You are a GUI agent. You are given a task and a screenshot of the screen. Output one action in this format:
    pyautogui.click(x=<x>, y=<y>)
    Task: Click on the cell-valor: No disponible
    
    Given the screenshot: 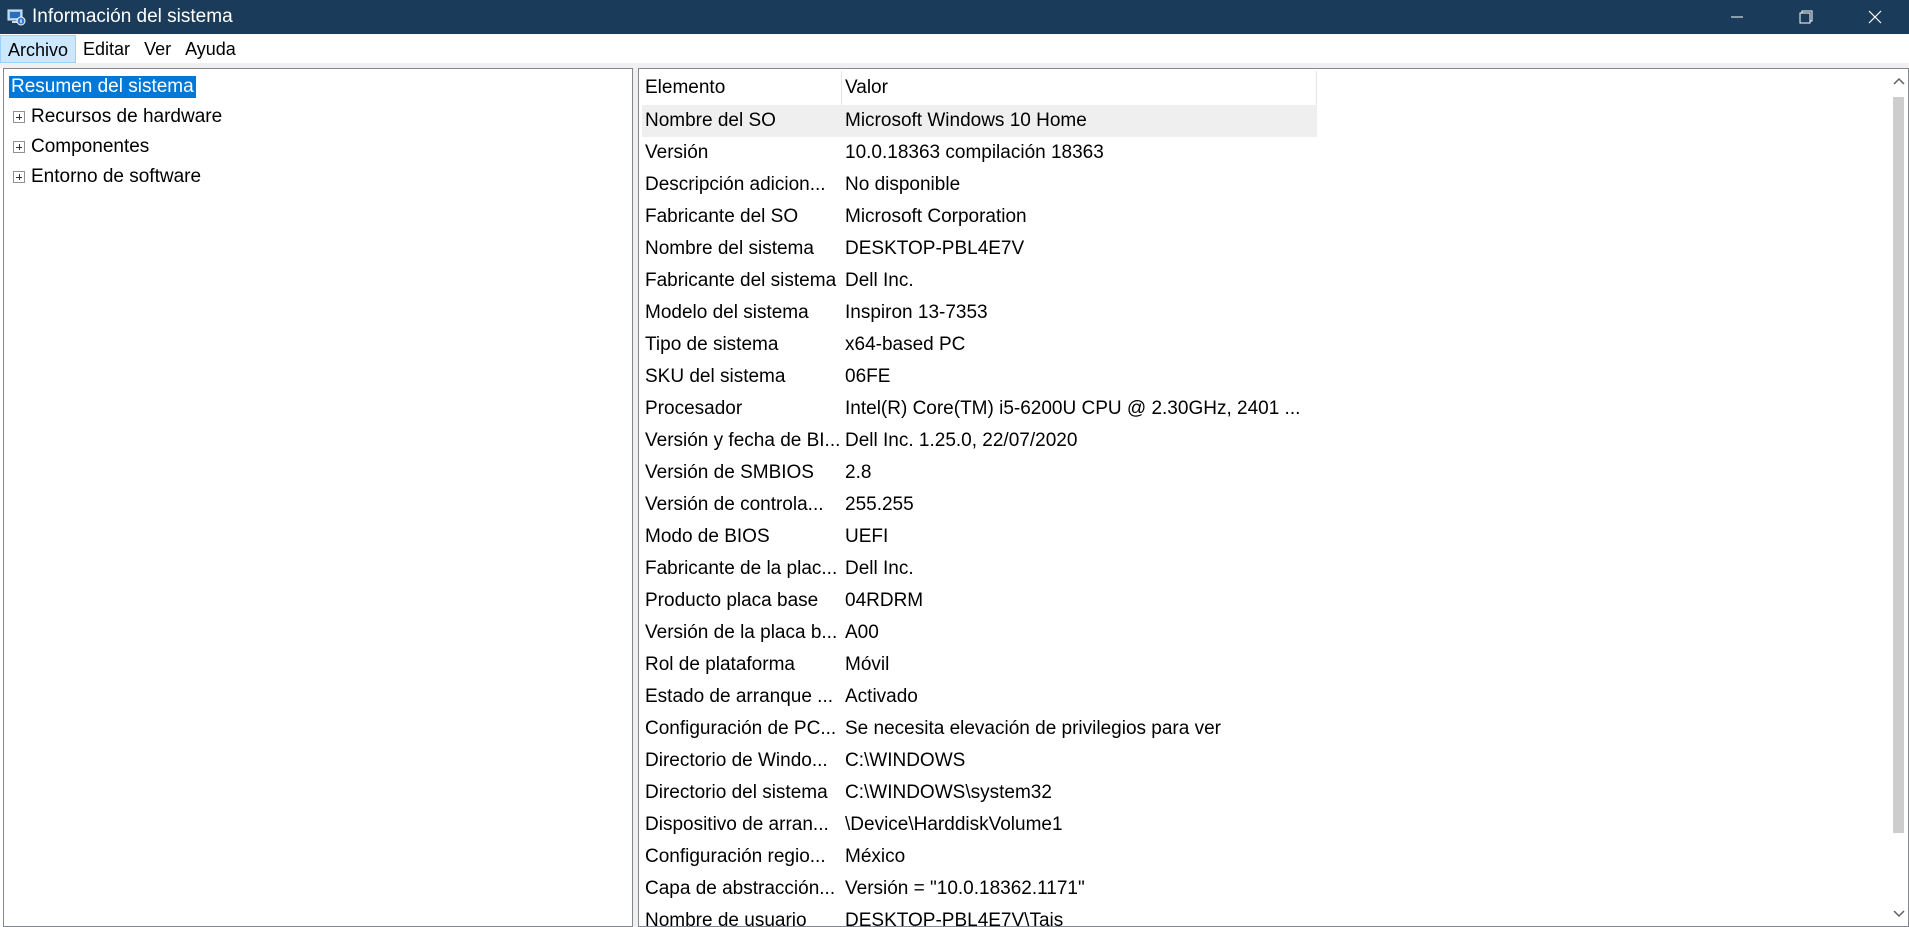 What is the action you would take?
    pyautogui.click(x=903, y=184)
    